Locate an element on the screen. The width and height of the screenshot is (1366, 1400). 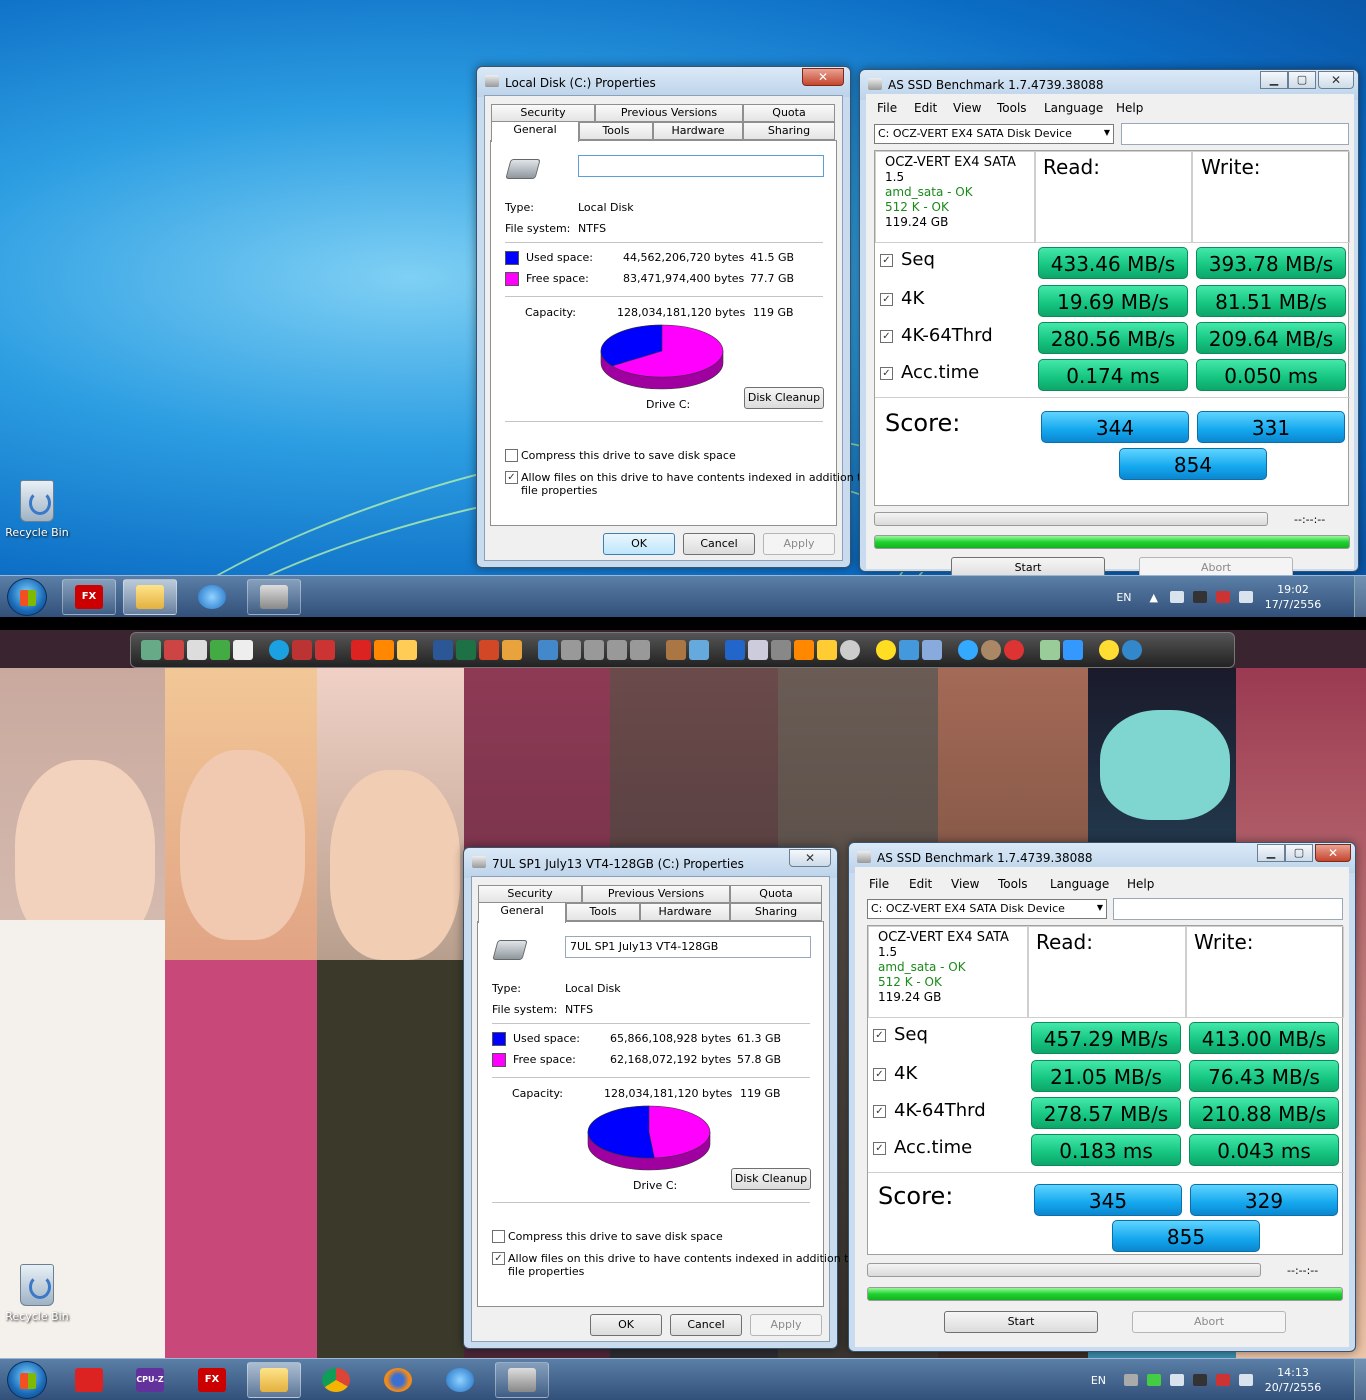
ok-button: OK is located at coordinates (639, 544).